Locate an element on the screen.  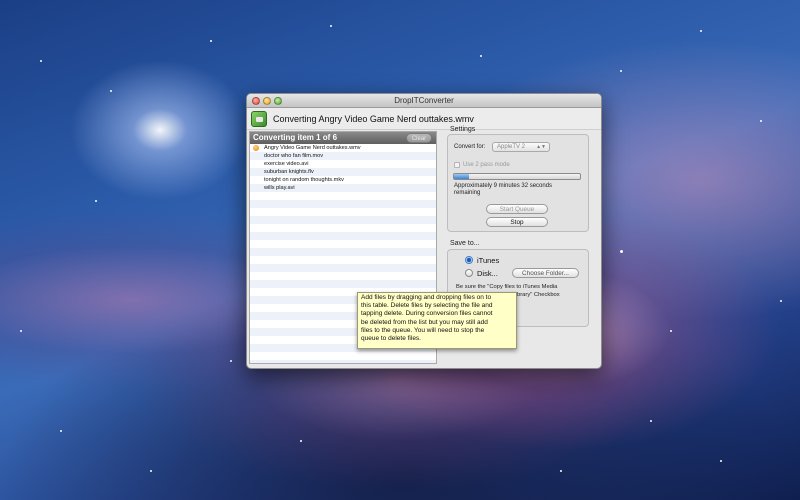
settings-label: Settings is located at coordinates (463, 129).